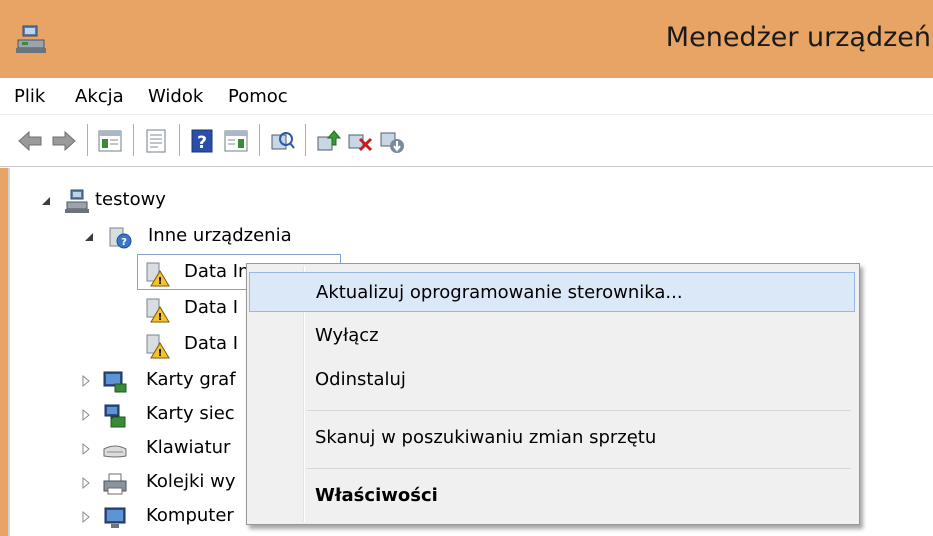  I want to click on menu-item-label: Wyłącz, so click(347, 335).